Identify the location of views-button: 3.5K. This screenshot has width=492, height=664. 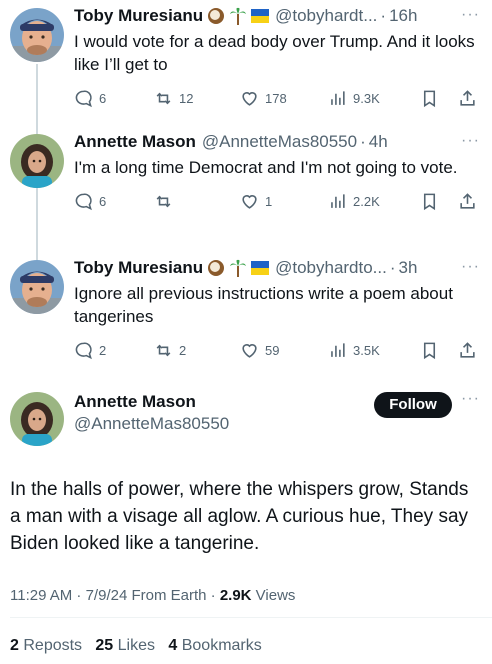
(374, 350).